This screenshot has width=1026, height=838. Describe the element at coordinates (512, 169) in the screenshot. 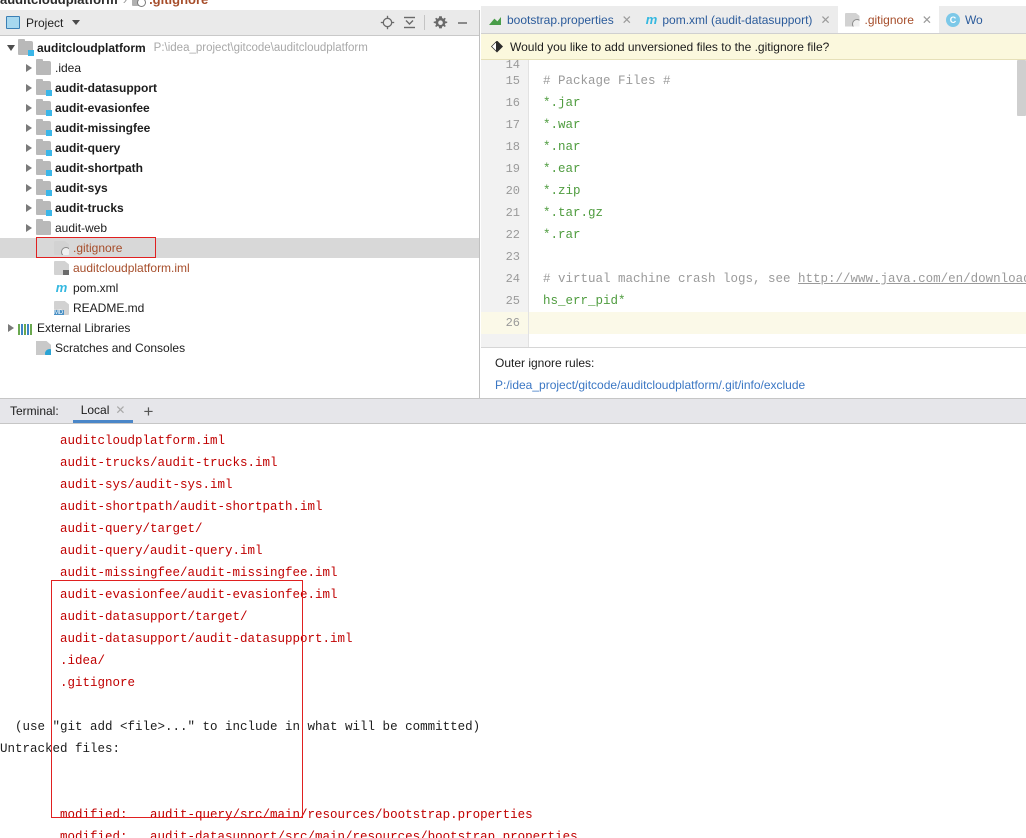

I see `line-number: 19` at that location.